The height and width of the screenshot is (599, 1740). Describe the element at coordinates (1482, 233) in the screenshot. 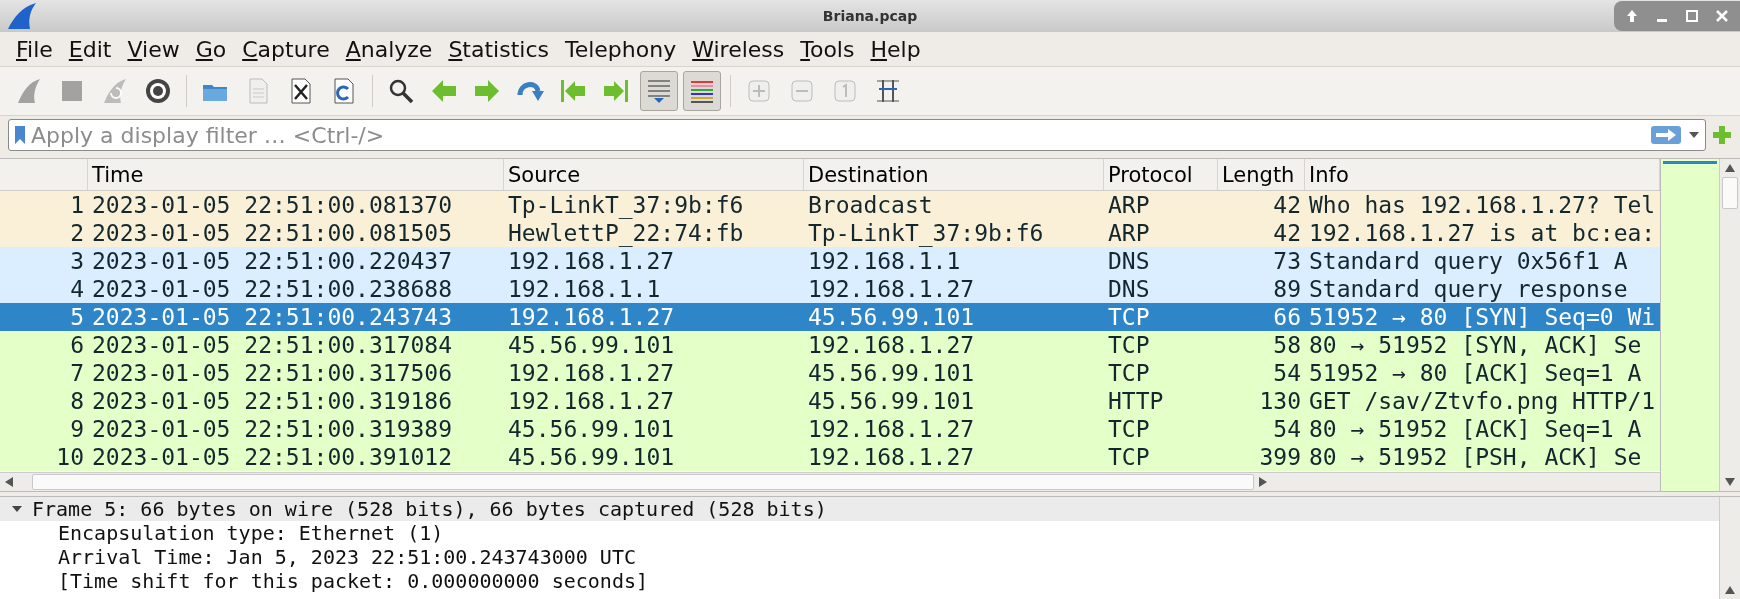

I see `table-cell-text: 192.168.1.27 is at bc:ea:` at that location.